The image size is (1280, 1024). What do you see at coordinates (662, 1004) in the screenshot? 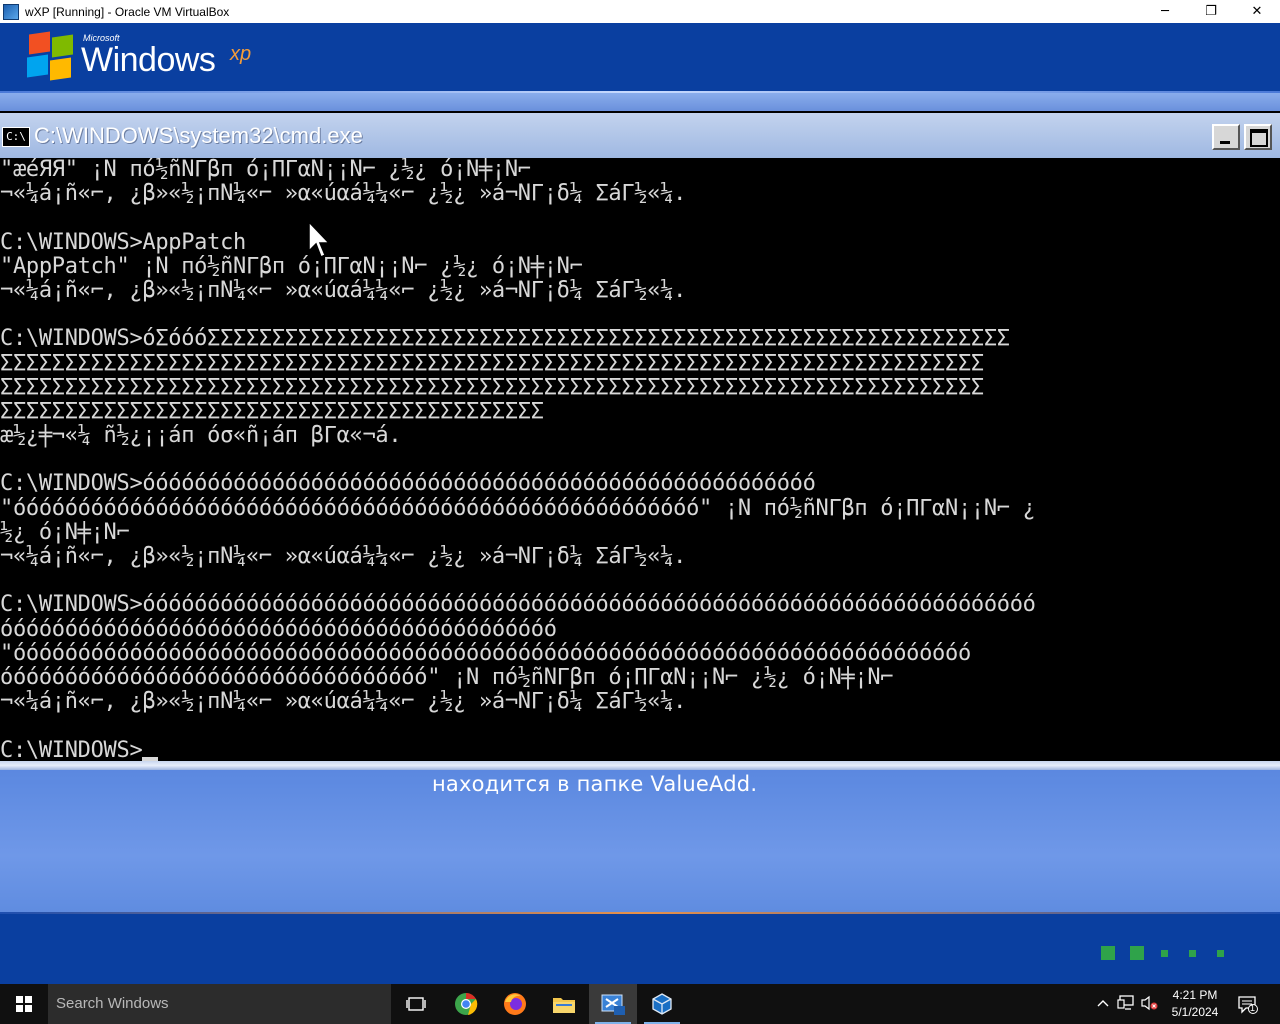
I see `virtualbox-icon` at bounding box center [662, 1004].